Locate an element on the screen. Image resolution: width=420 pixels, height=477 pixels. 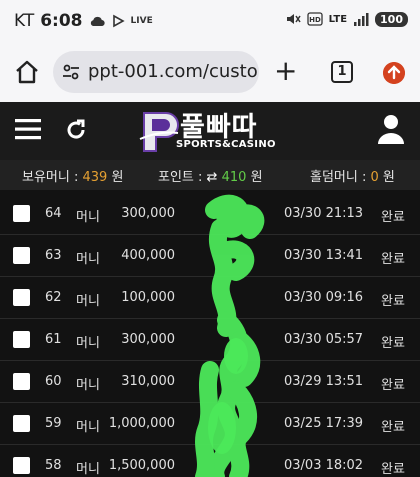
holdem-unit: 원 is located at coordinates (388, 177).